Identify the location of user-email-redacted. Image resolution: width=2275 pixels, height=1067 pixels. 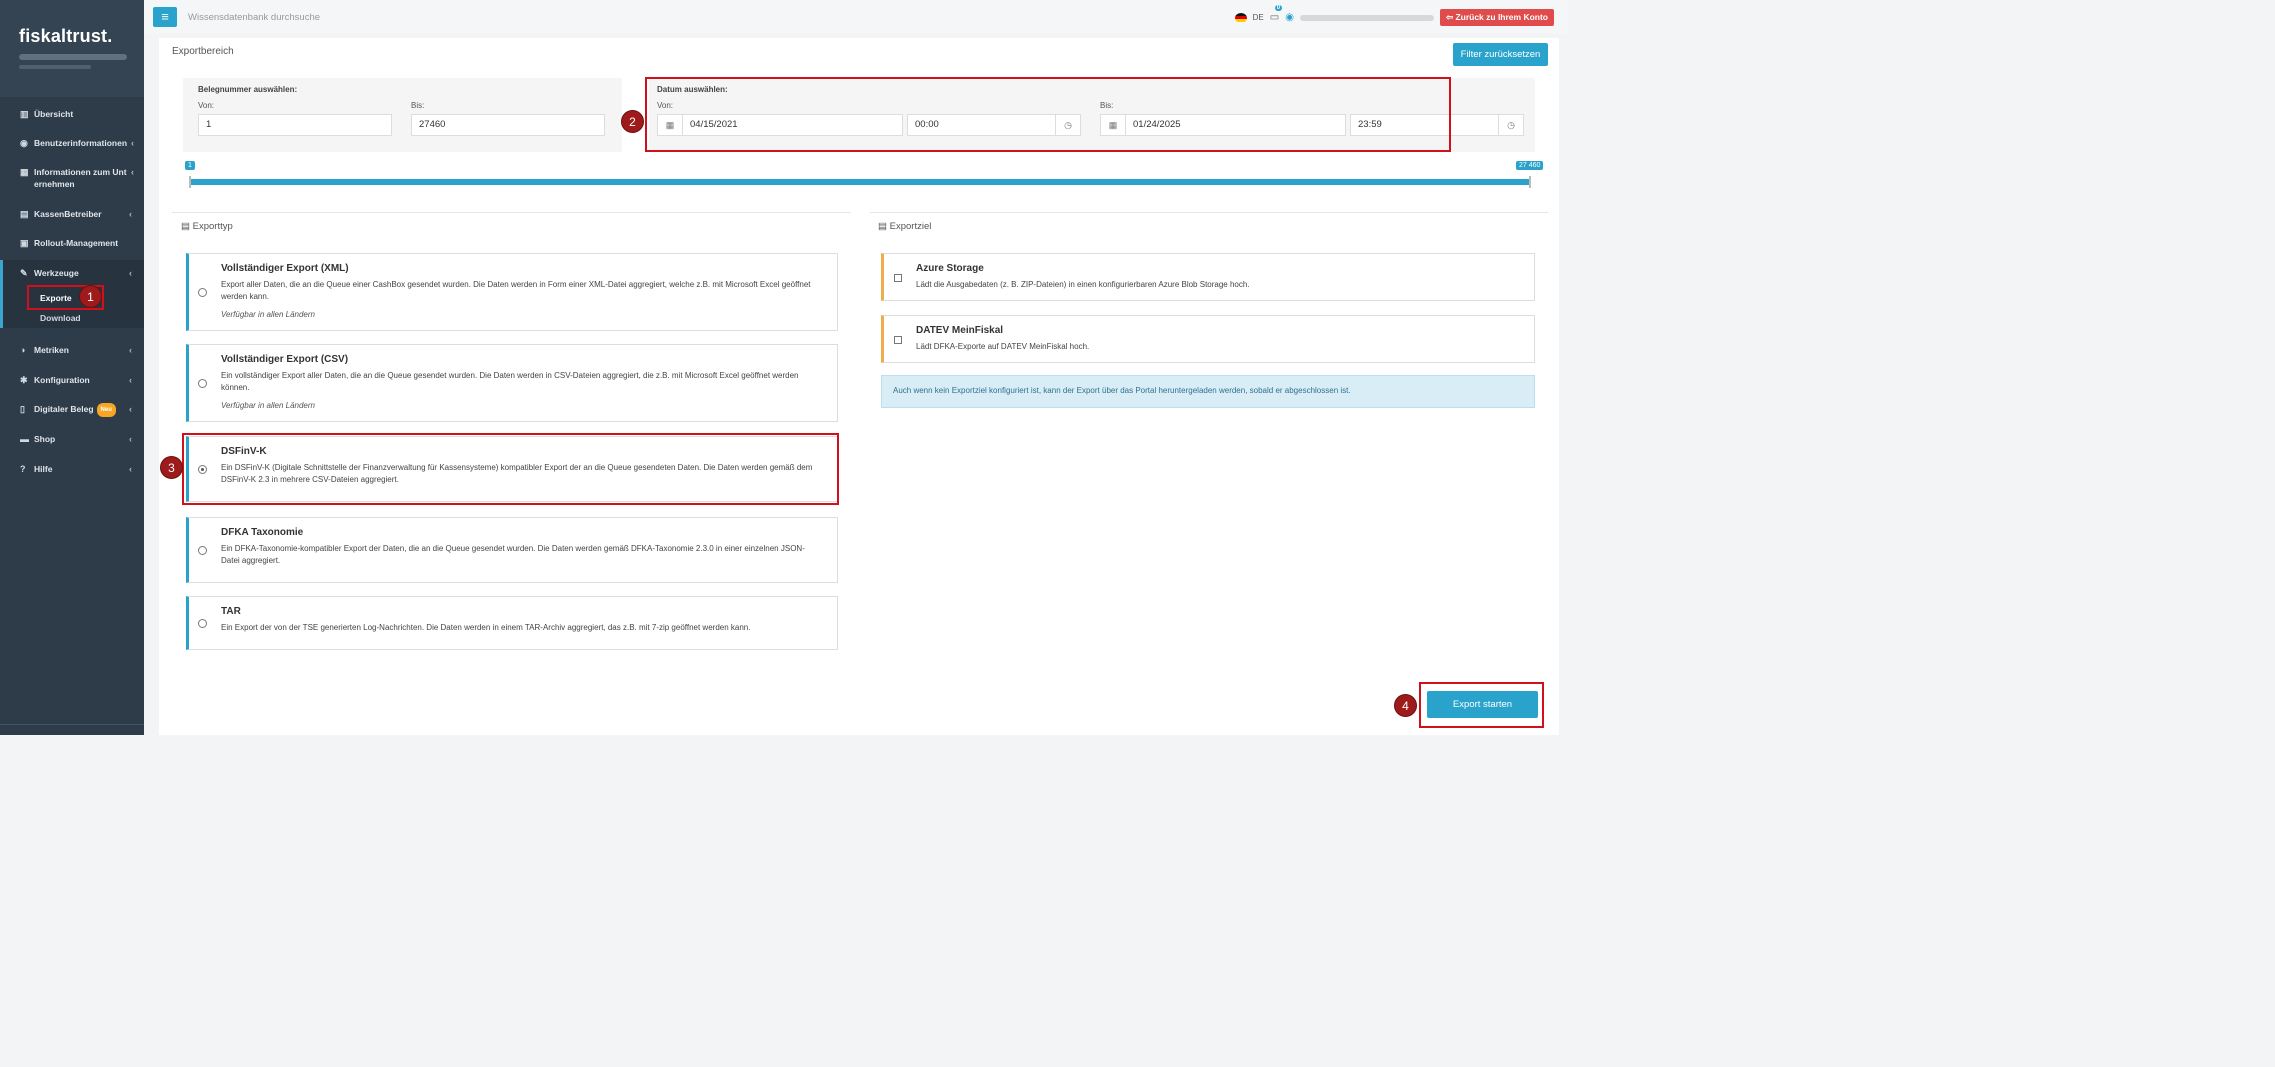
(1366, 17).